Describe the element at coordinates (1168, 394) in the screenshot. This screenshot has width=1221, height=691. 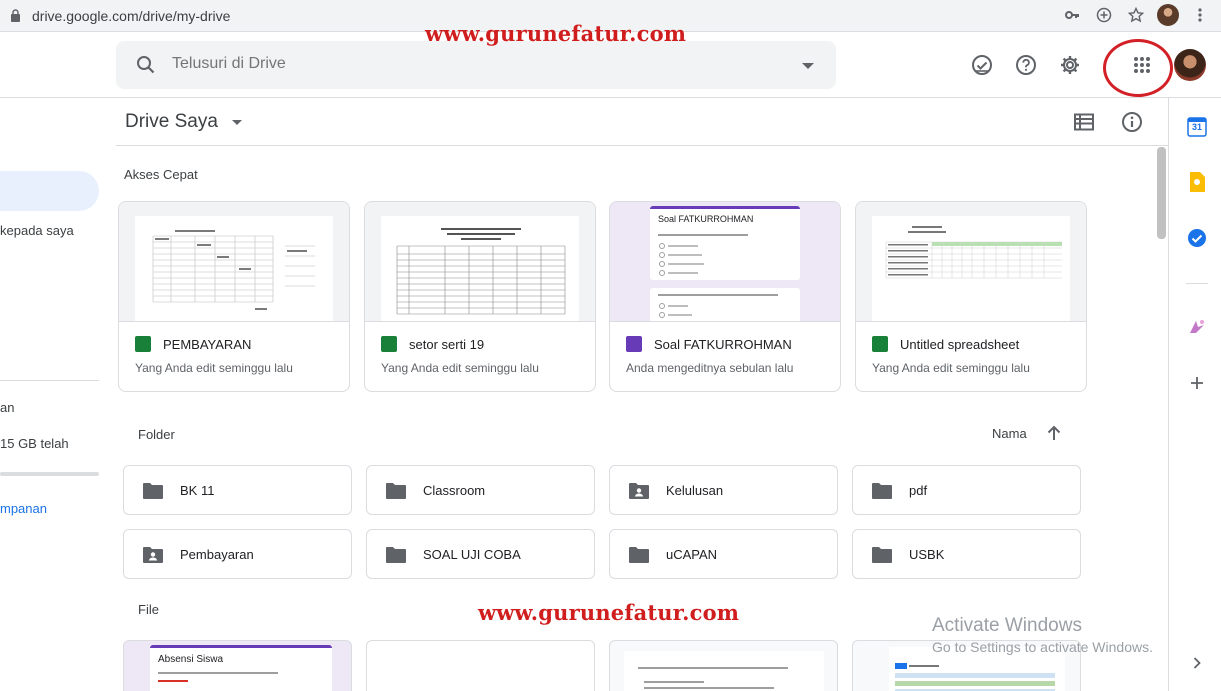
I see `side-panel-divider` at that location.